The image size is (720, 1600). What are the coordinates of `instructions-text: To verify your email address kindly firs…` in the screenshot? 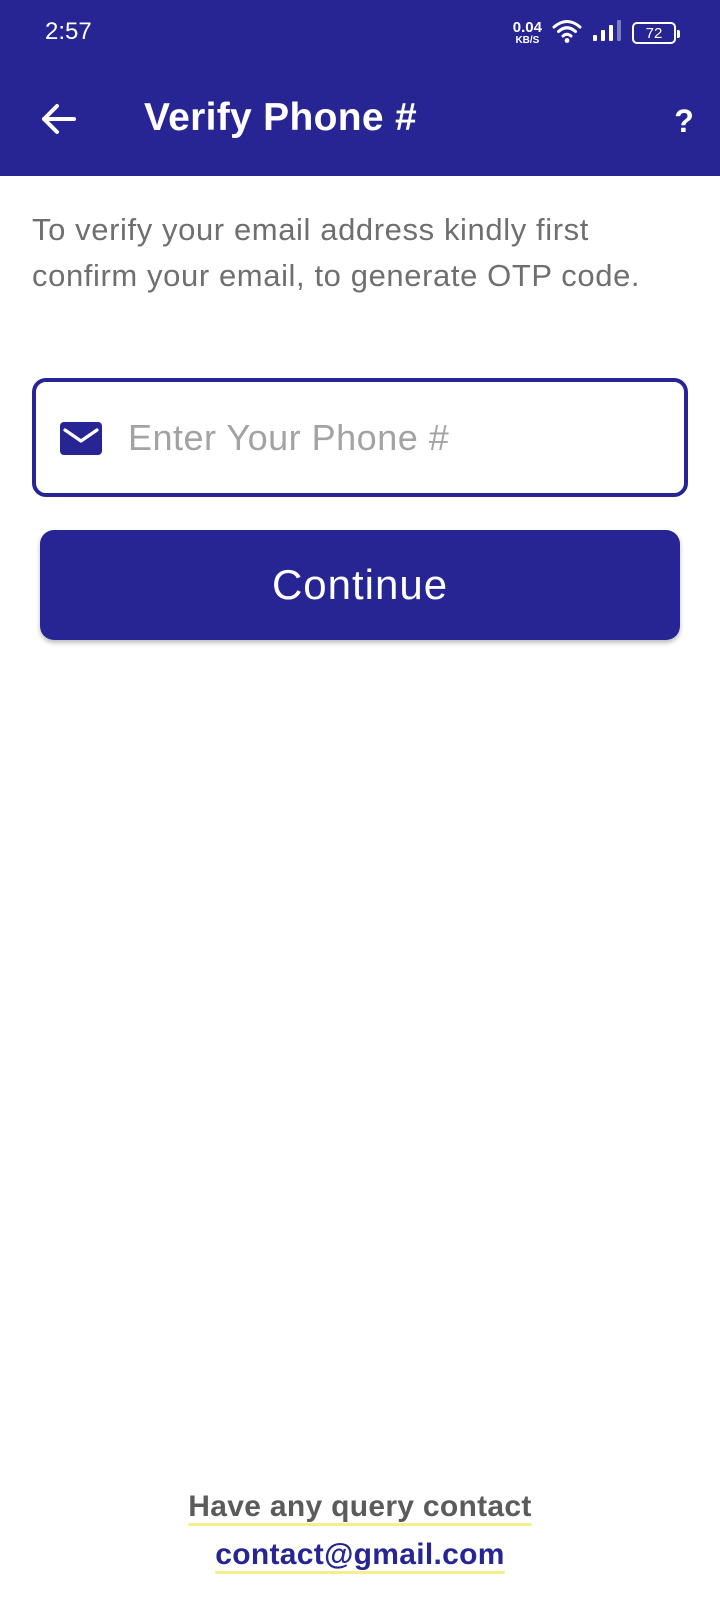 It's located at (336, 252).